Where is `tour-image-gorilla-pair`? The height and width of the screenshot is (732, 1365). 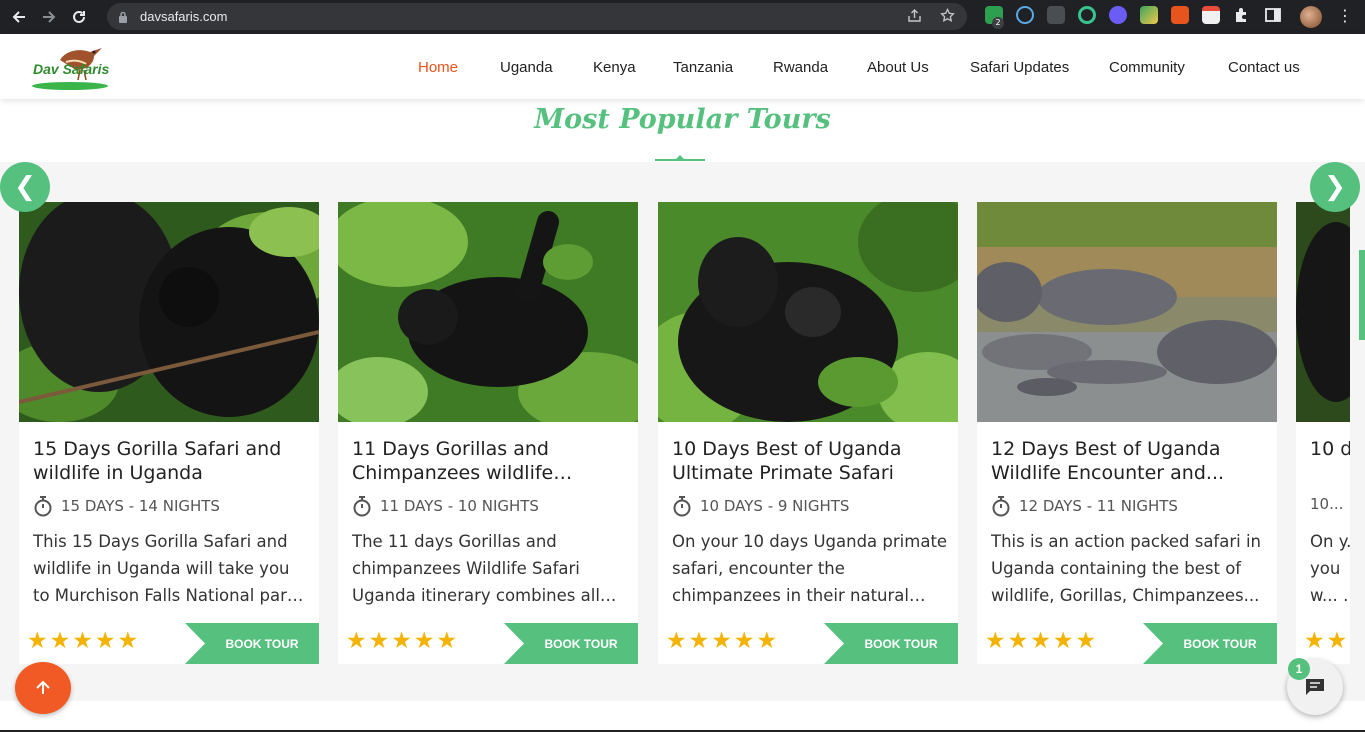 tour-image-gorilla-pair is located at coordinates (169, 312).